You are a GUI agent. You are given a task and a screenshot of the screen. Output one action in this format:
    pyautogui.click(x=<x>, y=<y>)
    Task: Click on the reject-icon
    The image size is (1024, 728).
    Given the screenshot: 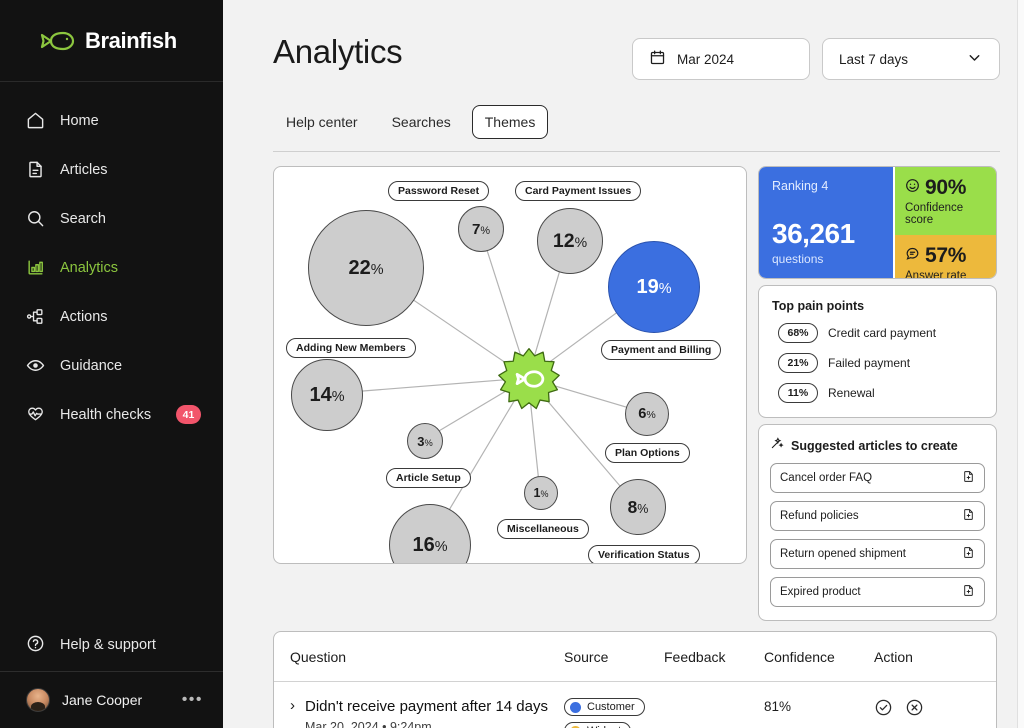 What is the action you would take?
    pyautogui.click(x=914, y=710)
    